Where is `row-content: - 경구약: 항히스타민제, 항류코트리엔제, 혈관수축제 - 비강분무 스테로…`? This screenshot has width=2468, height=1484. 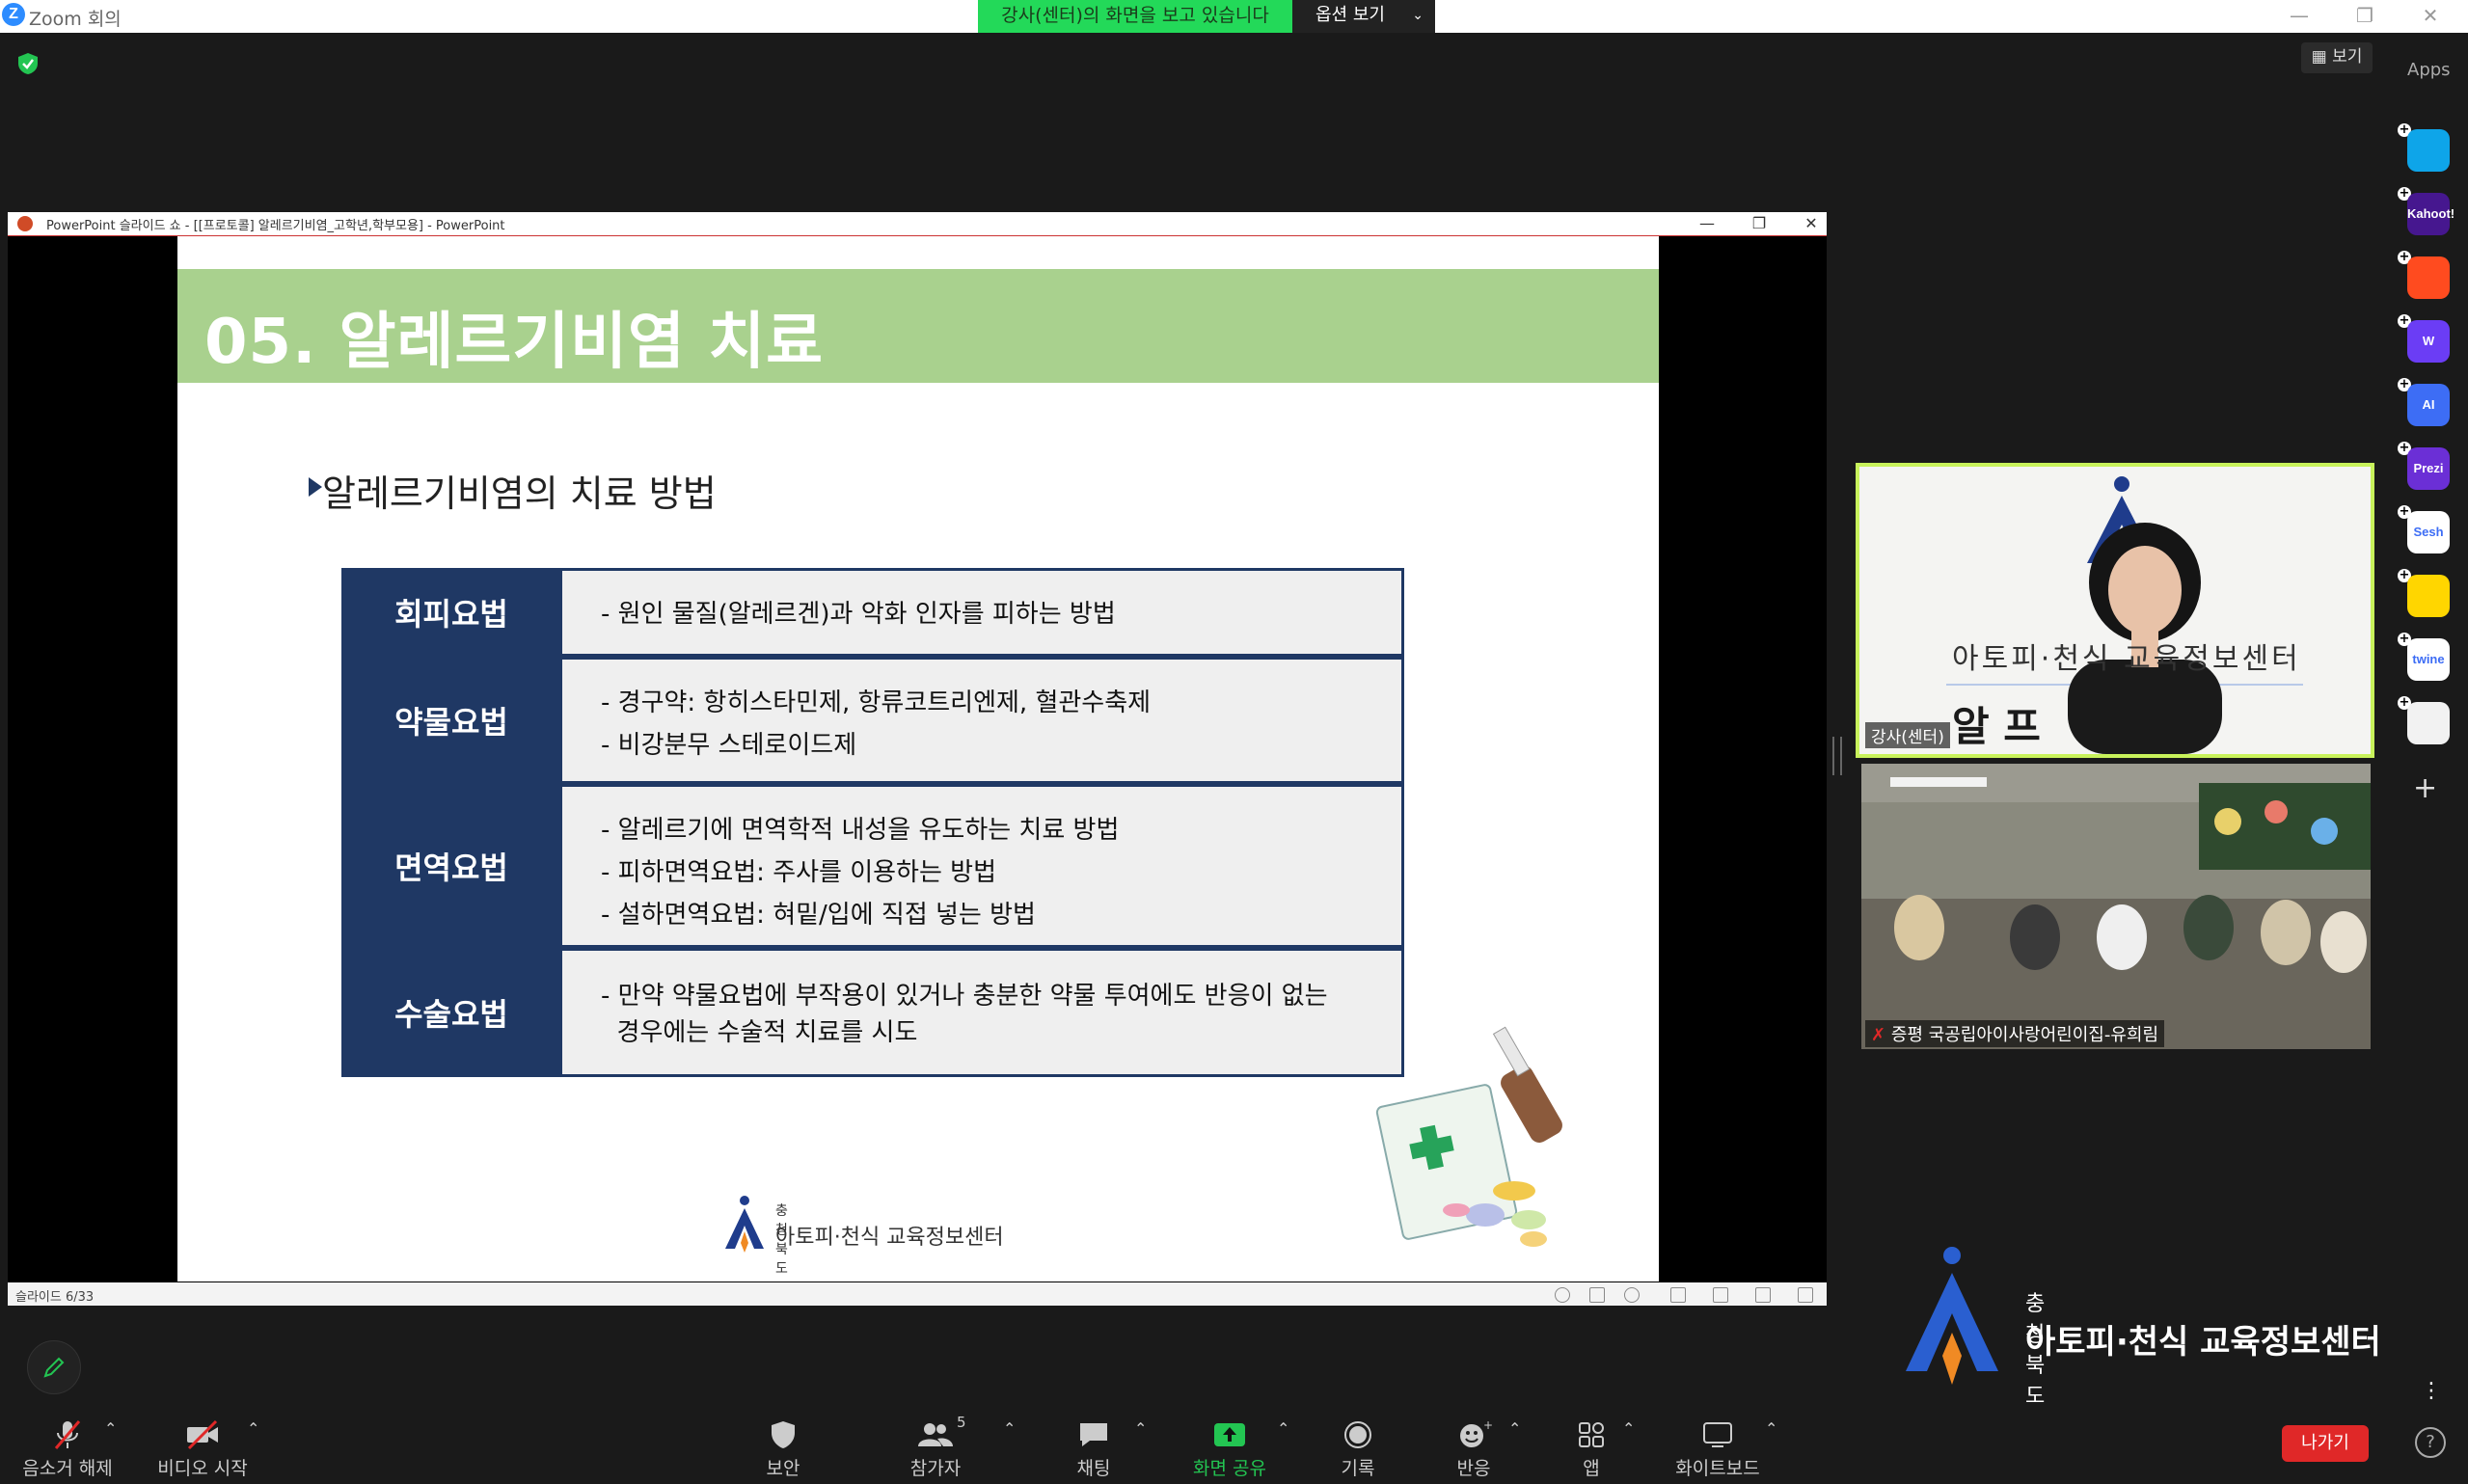 row-content: - 경구약: 항히스타민제, 항류코트리엔제, 혈관수축제 - 비강분무 스테로… is located at coordinates (981, 720).